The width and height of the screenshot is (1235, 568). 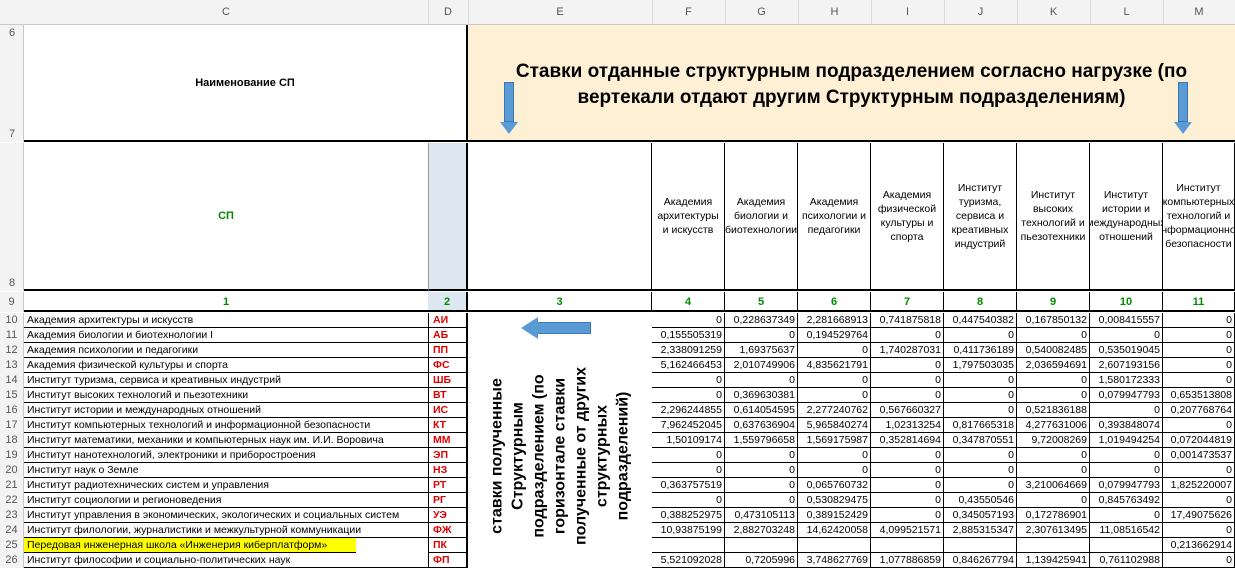 What do you see at coordinates (1126, 350) in the screenshot?
I see `value-cell: 0,535019045` at bounding box center [1126, 350].